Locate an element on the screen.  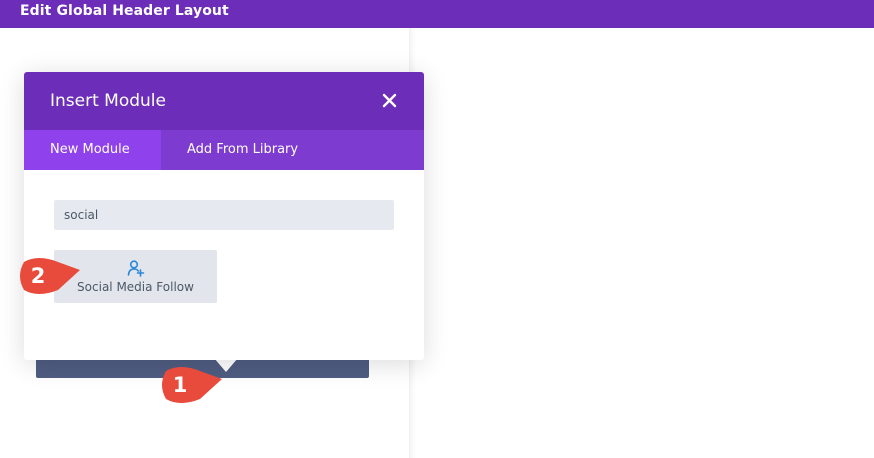
modal-tabs: New Module Add From Library is located at coordinates (224, 150).